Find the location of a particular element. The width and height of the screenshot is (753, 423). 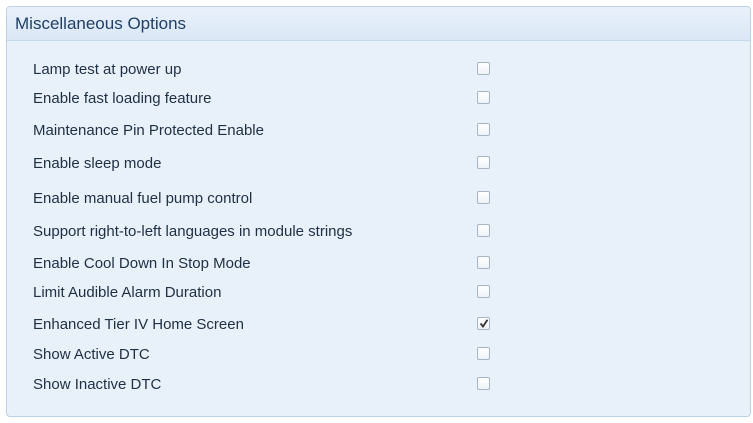

option-row-enable-cool-down-in-stop-mode: Enable Cool Down In Stop Mode is located at coordinates (267, 264).